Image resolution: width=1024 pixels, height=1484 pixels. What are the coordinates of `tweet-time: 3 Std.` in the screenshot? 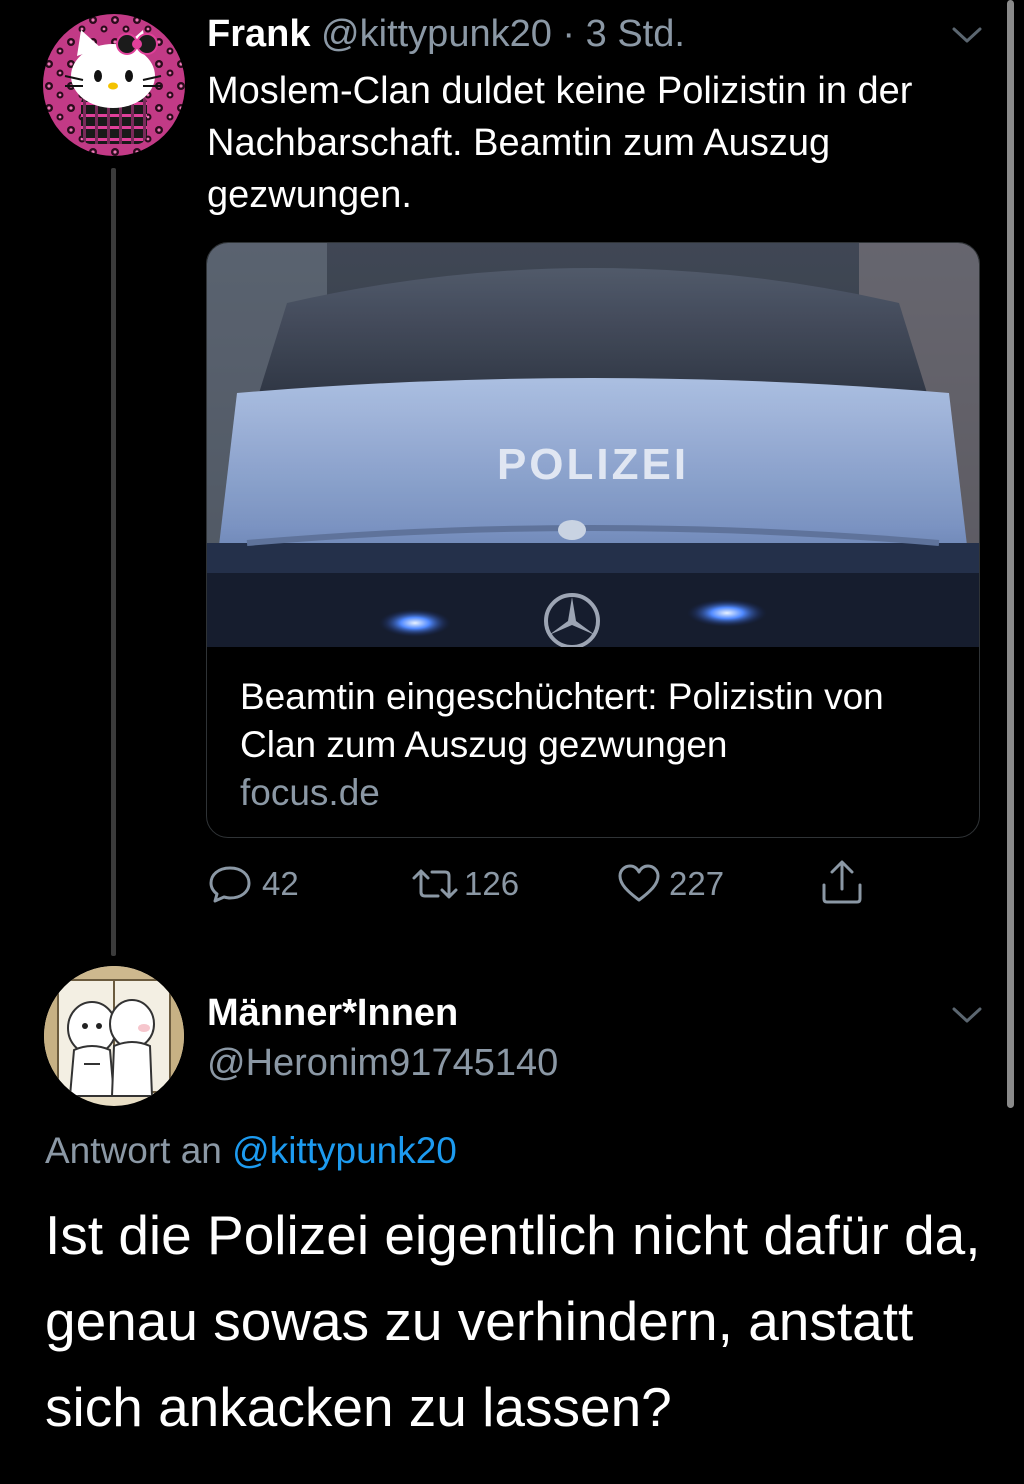 It's located at (635, 34).